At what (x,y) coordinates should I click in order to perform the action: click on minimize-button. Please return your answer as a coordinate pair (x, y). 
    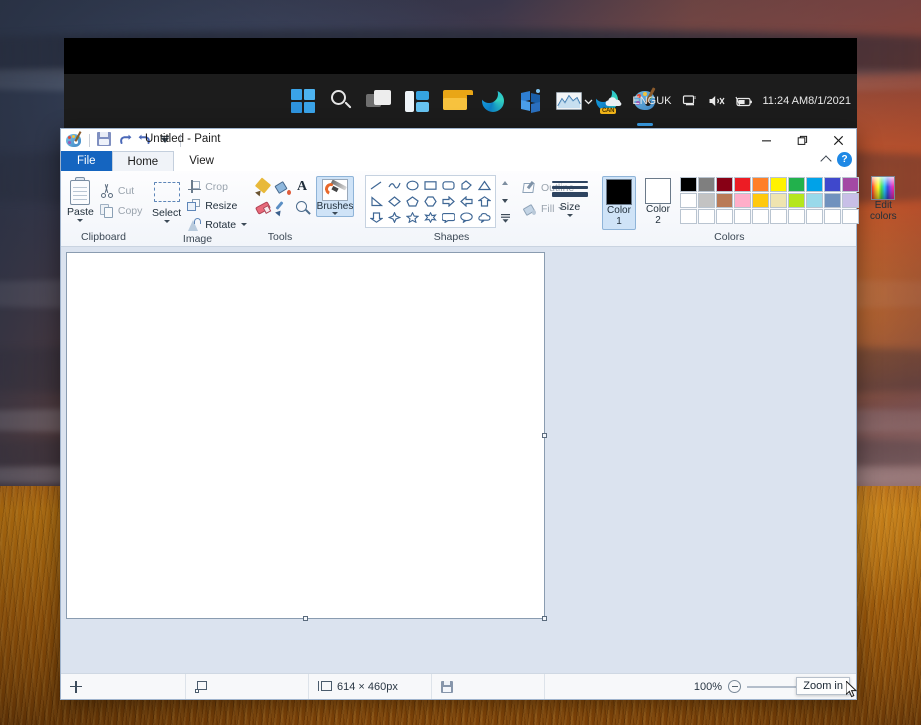
    Looking at the image, I should click on (766, 140).